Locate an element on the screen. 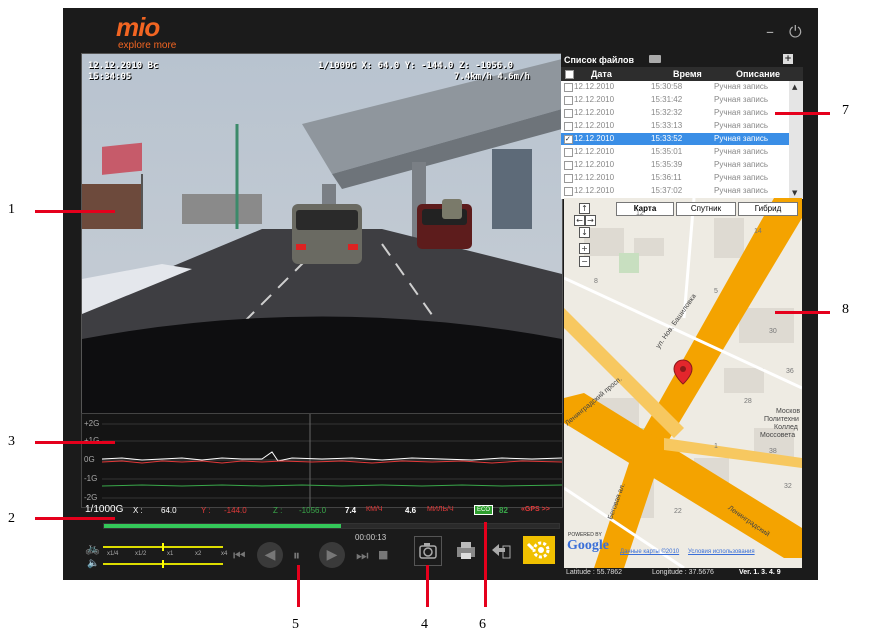 Image resolution: width=879 pixels, height=638 pixels. callout-number: 5 is located at coordinates (295, 624).